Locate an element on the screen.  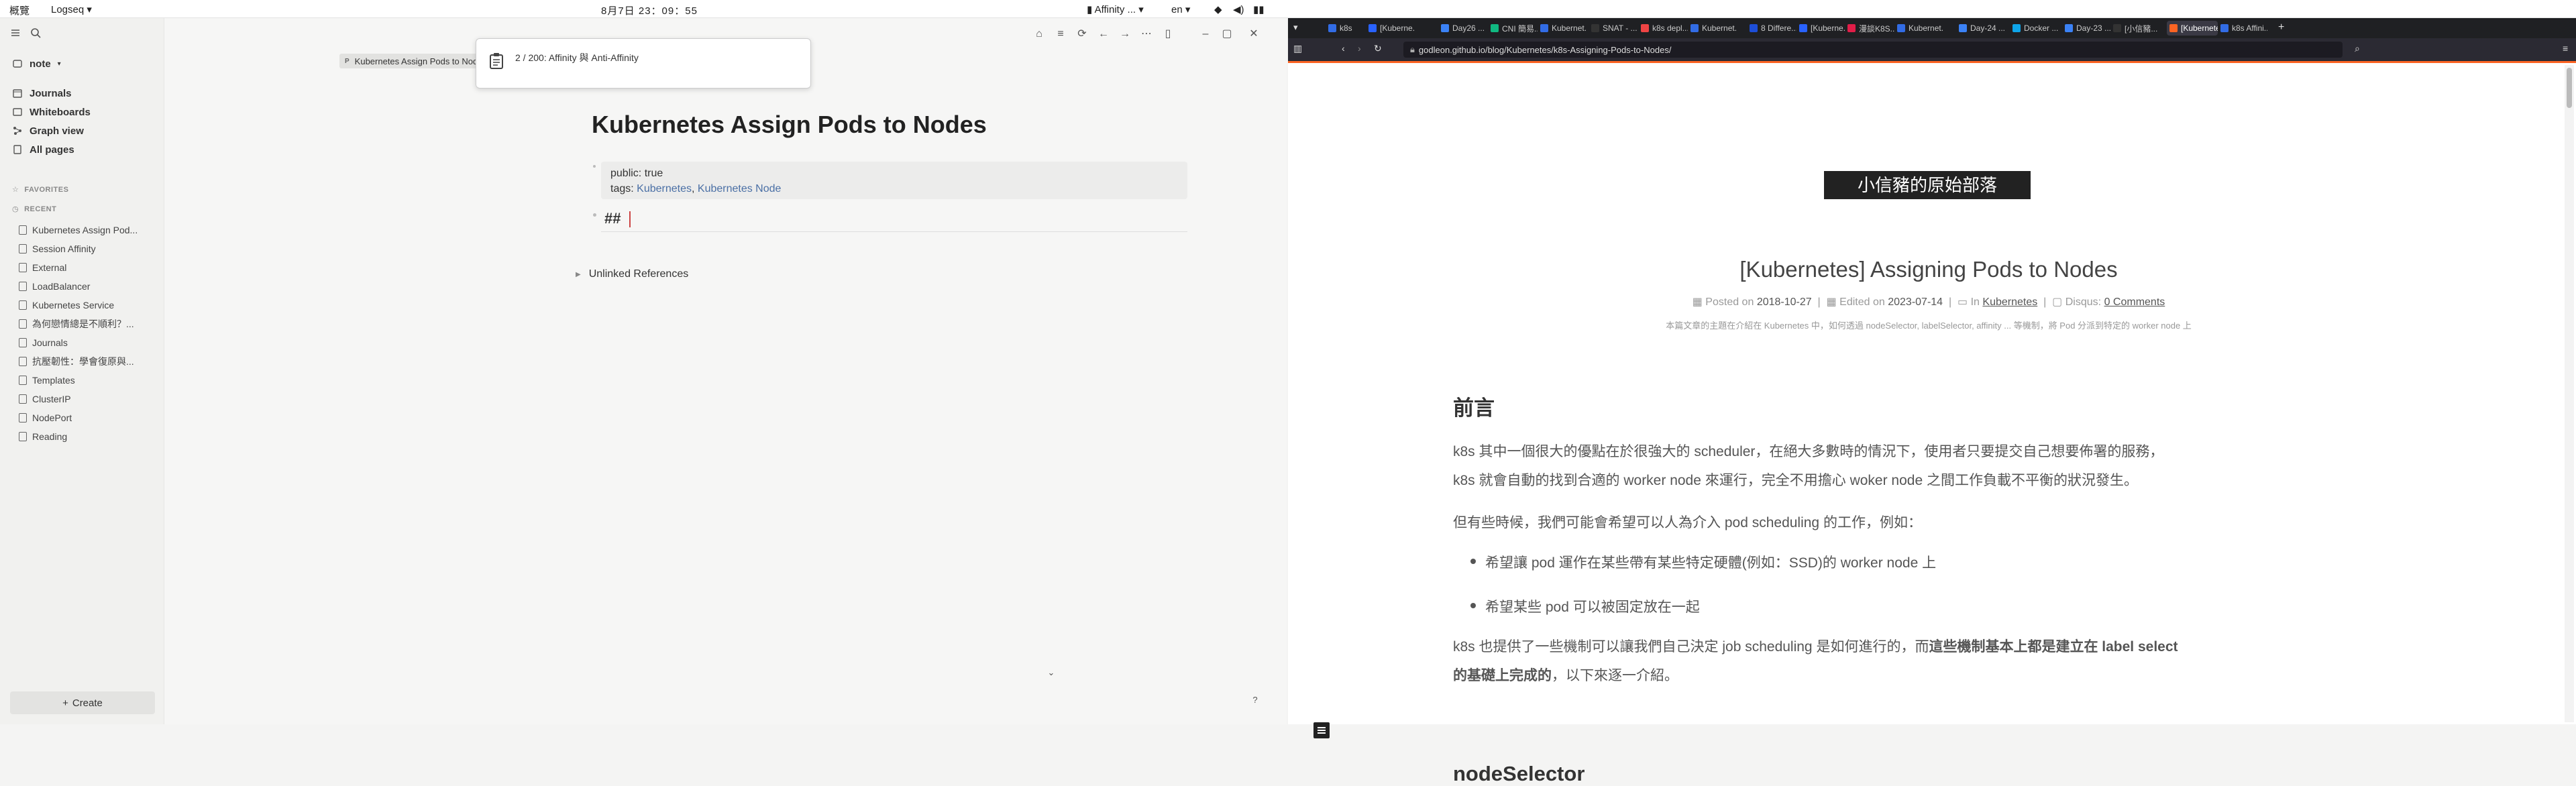
create-button: + Create is located at coordinates (82, 702).